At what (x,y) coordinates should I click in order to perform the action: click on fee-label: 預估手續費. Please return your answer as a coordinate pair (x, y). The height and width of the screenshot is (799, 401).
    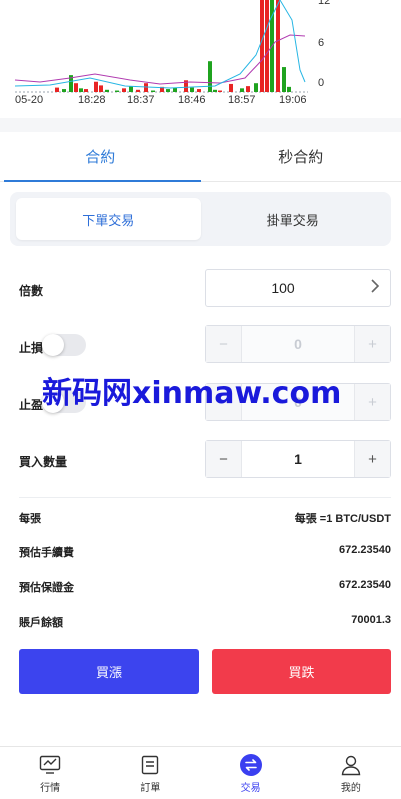
    Looking at the image, I should click on (46, 553).